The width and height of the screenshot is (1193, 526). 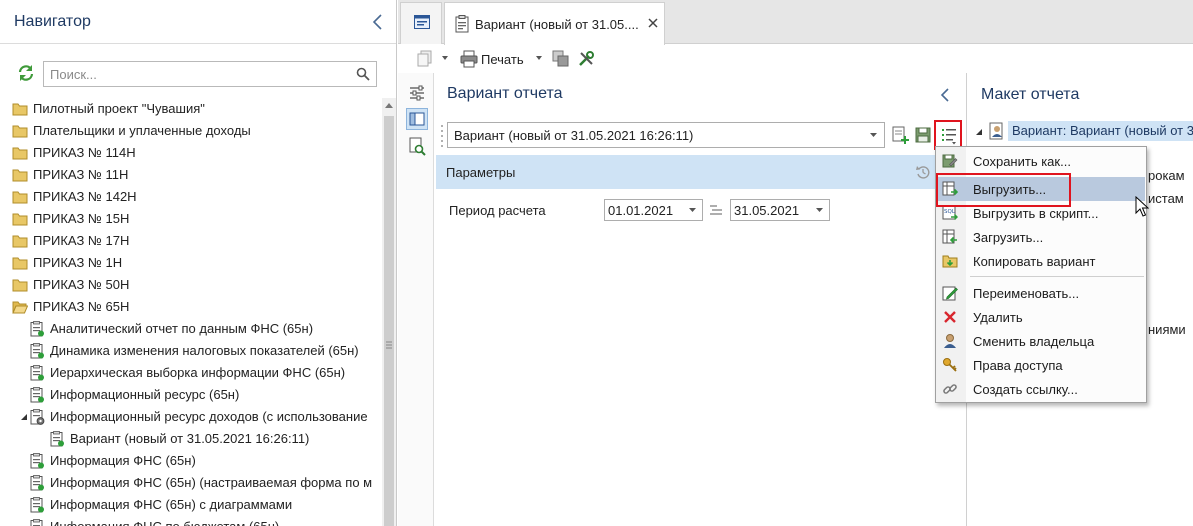 What do you see at coordinates (85, 196) in the screenshot?
I see `tree-item-label: ПРИКАЗ № 142Н` at bounding box center [85, 196].